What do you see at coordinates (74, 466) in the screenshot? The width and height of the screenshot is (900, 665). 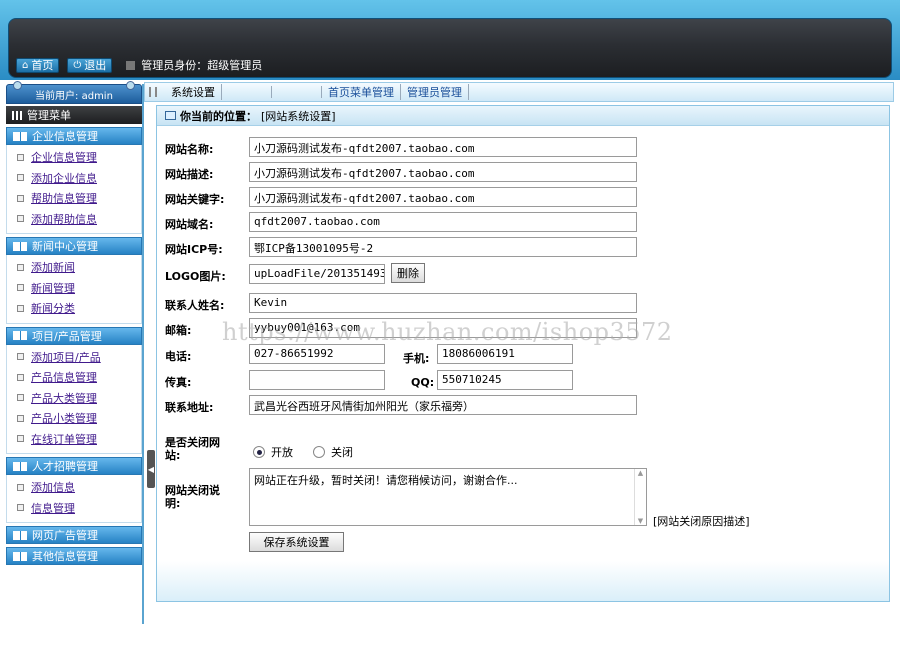 I see `sidebar-section-header: 人才招聘管理` at bounding box center [74, 466].